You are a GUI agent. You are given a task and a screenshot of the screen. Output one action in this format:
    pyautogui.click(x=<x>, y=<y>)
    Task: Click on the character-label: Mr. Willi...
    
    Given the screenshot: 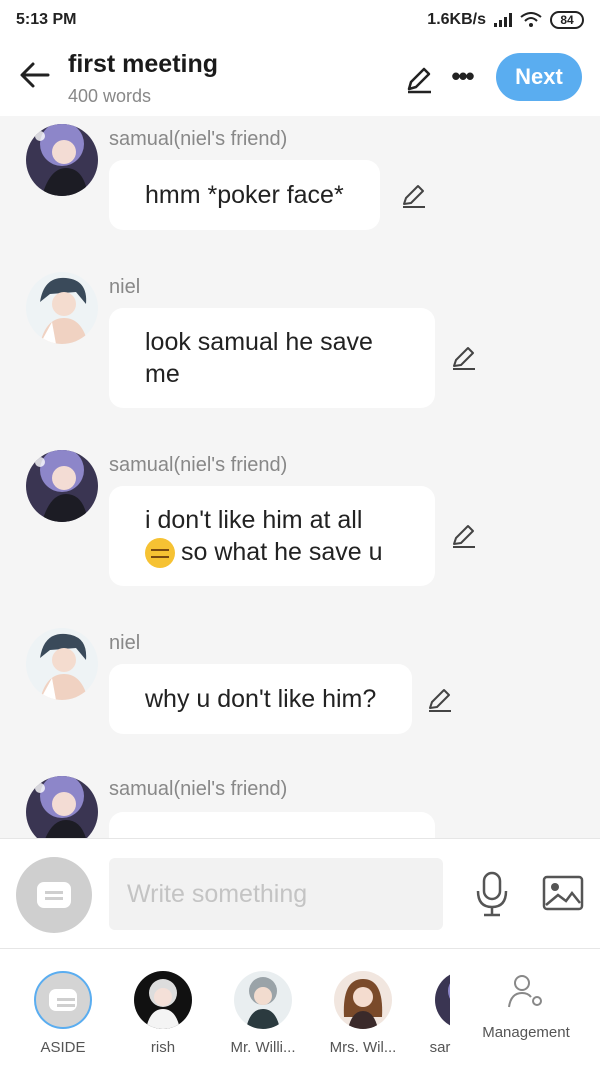 What is the action you would take?
    pyautogui.click(x=263, y=1047)
    